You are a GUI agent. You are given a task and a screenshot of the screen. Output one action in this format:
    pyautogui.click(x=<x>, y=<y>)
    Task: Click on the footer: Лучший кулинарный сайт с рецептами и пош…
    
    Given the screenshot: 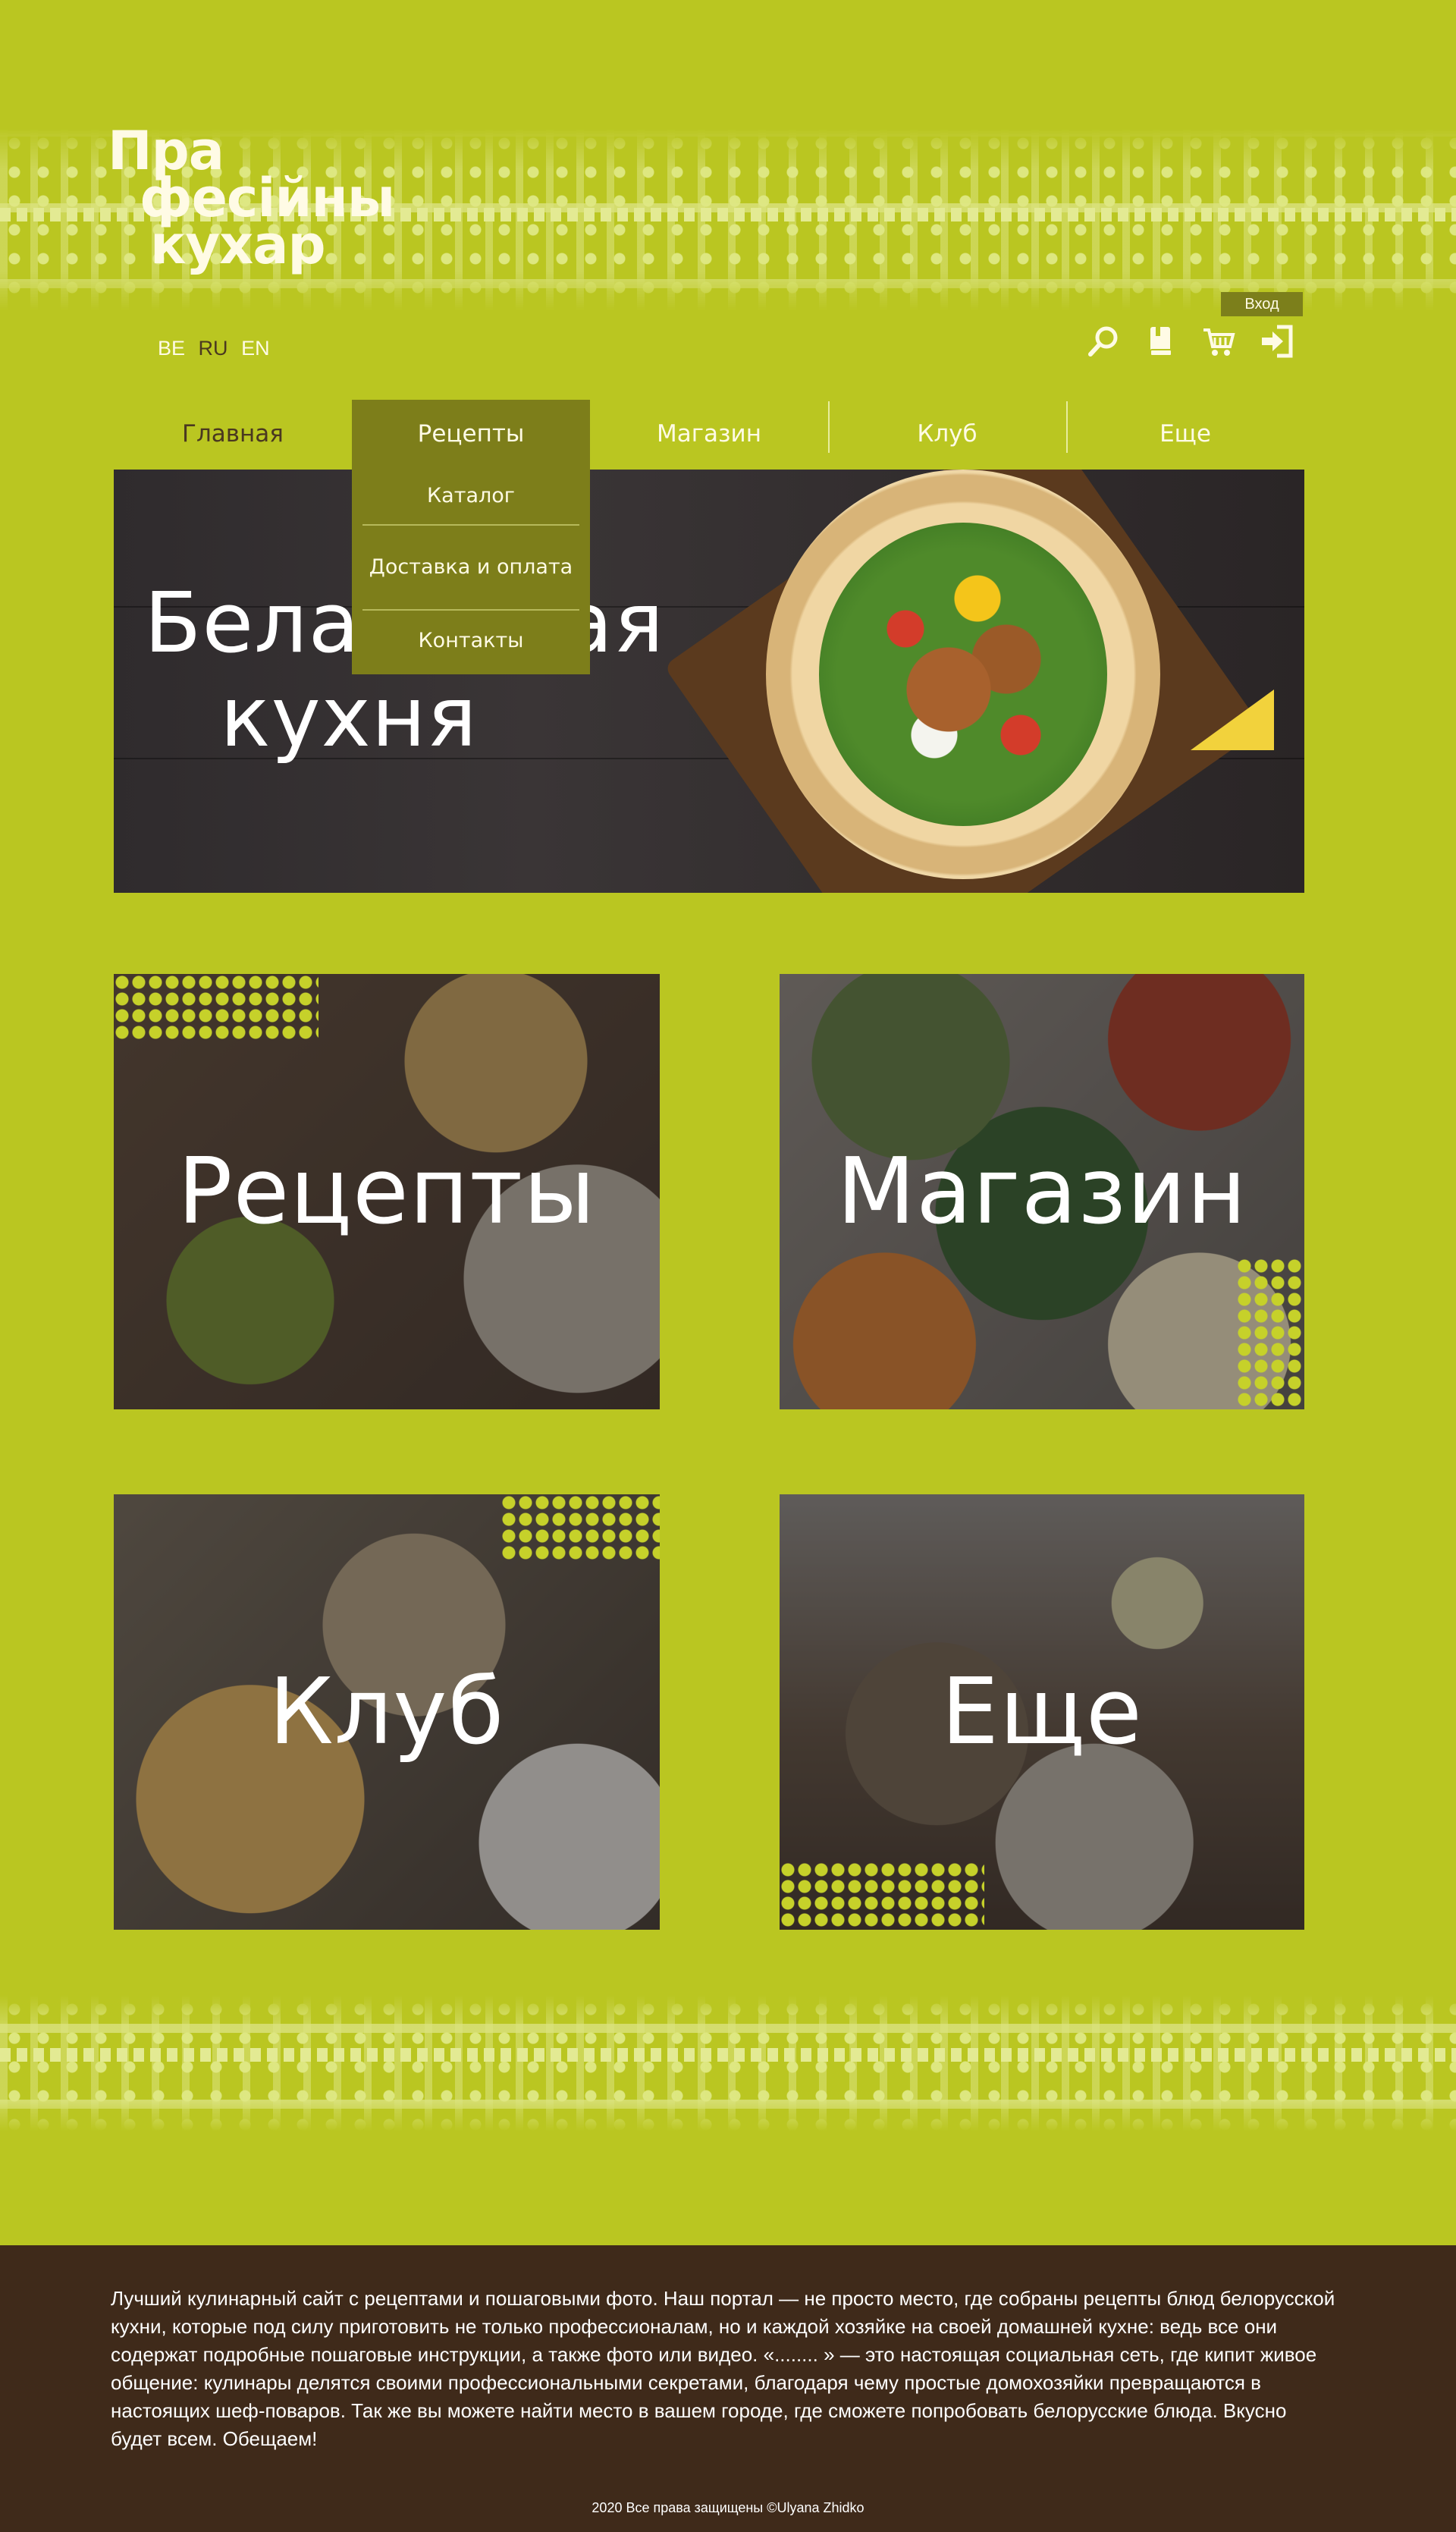 What is the action you would take?
    pyautogui.click(x=728, y=2388)
    